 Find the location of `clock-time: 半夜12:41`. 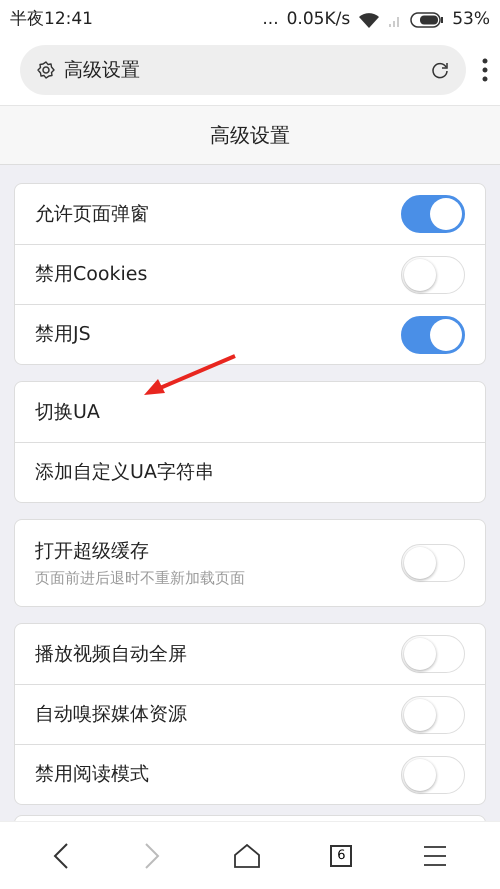

clock-time: 半夜12:41 is located at coordinates (51, 20).